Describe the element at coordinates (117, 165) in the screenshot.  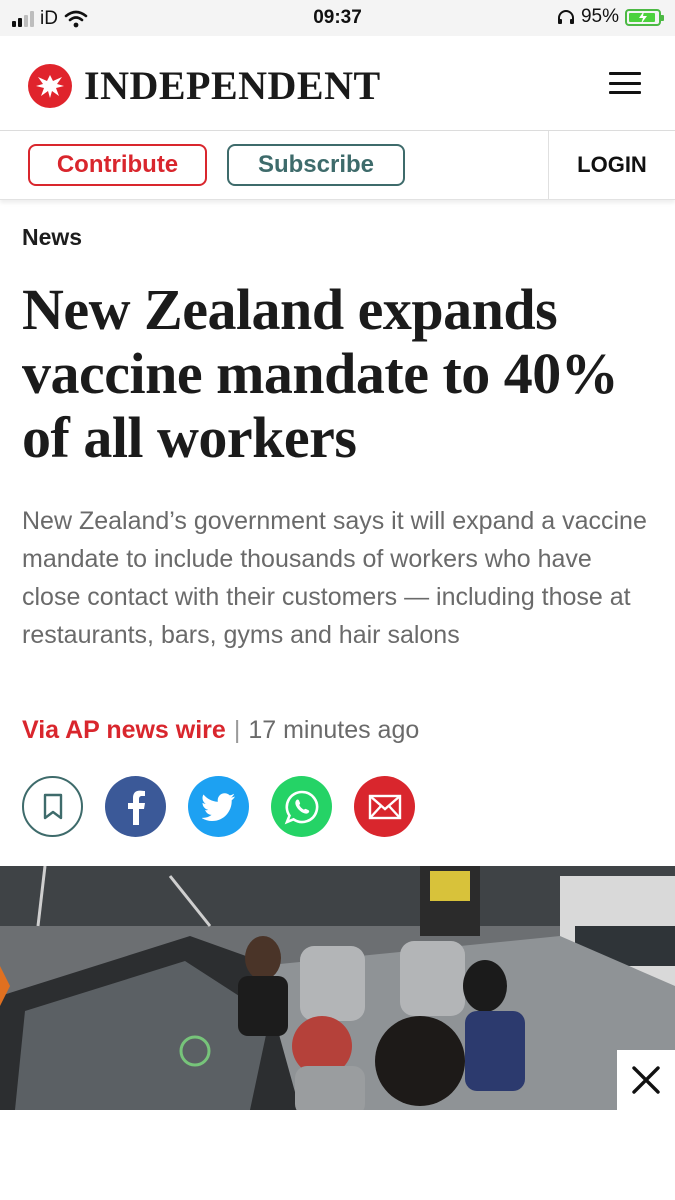
I see `contribute-button: Contribute` at that location.